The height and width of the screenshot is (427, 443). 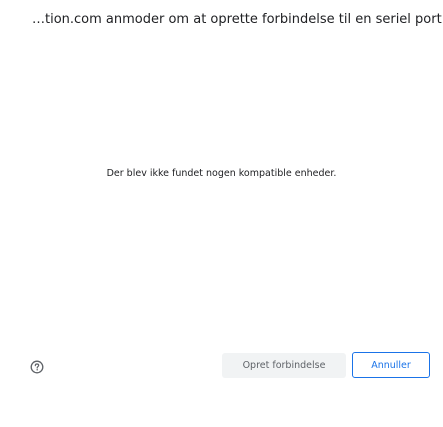 I want to click on dialog-footer: Opret forbindelse Annuller, so click(x=221, y=366).